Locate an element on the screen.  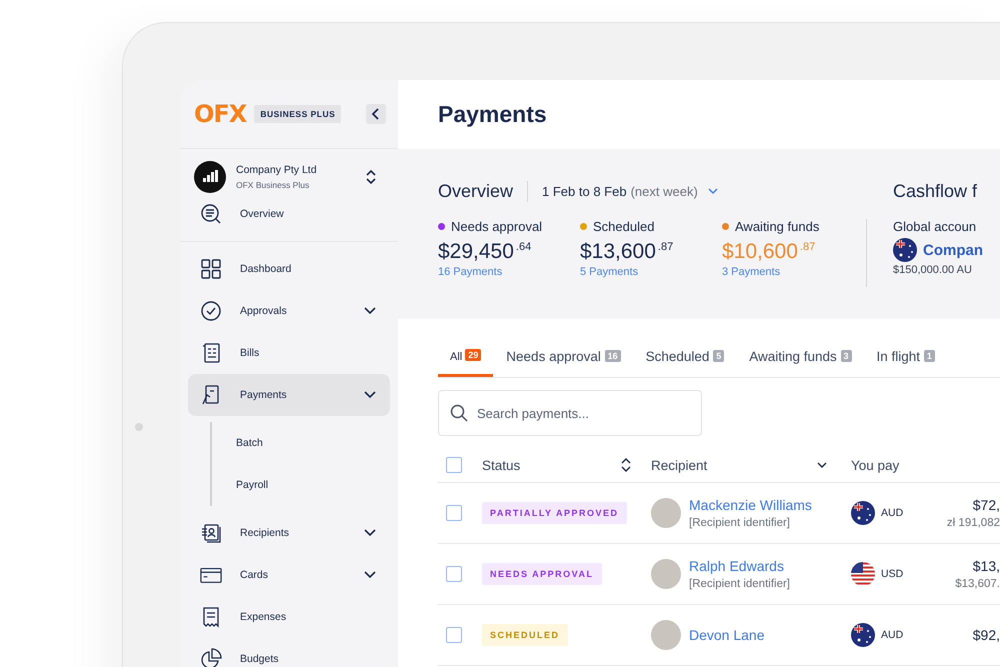
stat-label: Awaiting funds is located at coordinates (777, 226).